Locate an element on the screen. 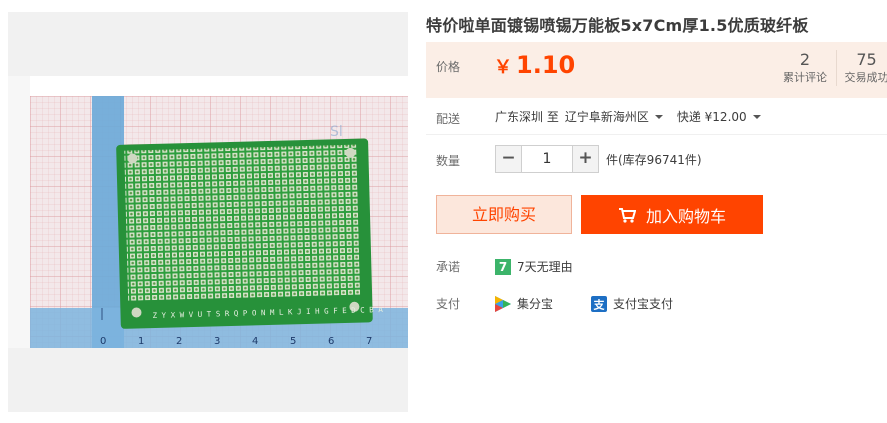 The height and width of the screenshot is (423, 887). price-panel: 价格 ￥ 1.10 2 累计评论 75 交易成功 is located at coordinates (656, 70).